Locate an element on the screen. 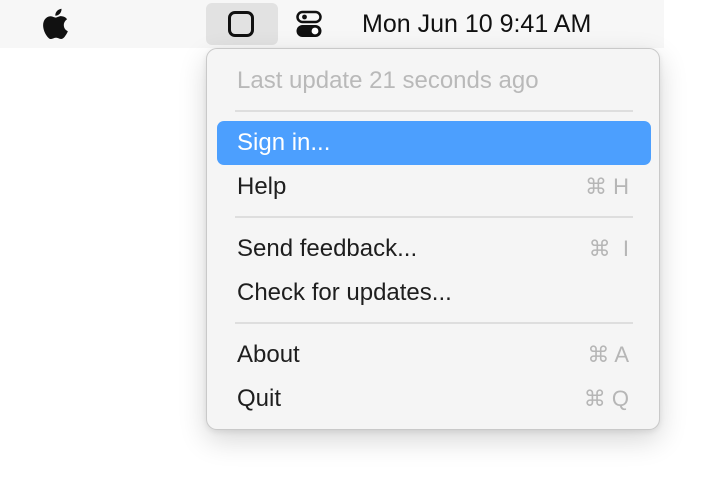 The width and height of the screenshot is (704, 488). control-center-icon is located at coordinates (309, 24).